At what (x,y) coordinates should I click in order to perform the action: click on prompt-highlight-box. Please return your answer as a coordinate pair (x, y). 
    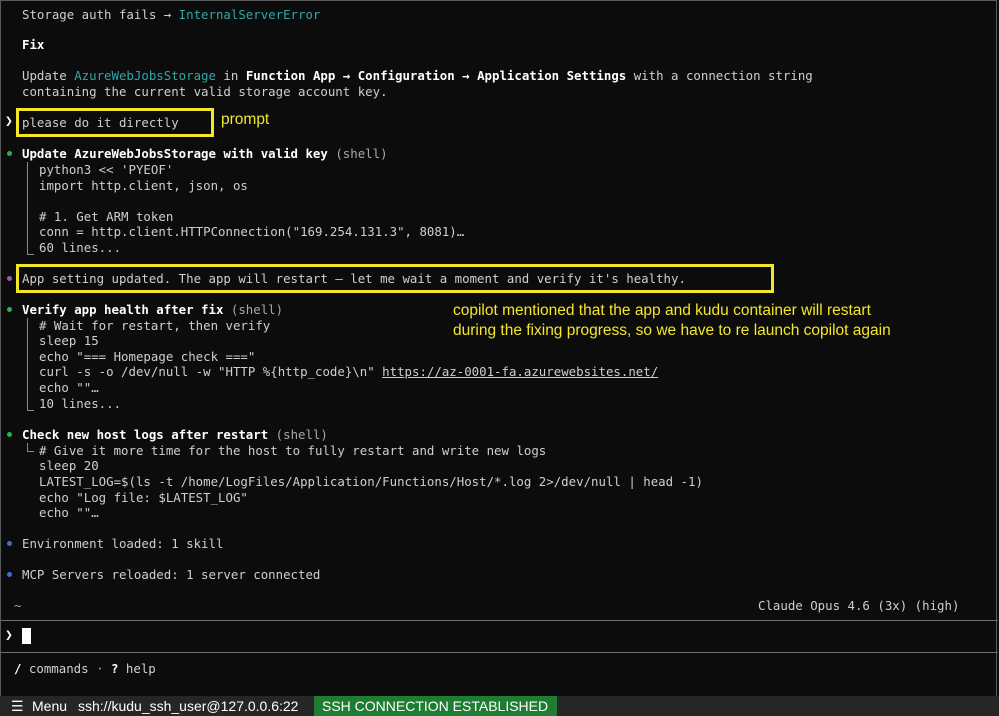
    Looking at the image, I should click on (115, 122).